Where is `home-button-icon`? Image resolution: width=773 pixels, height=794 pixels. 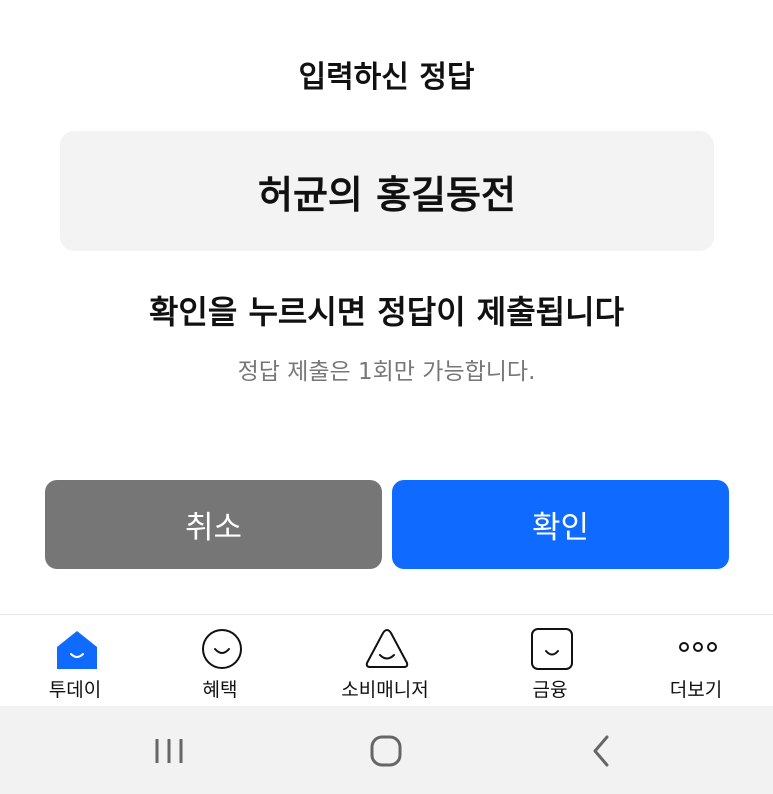 home-button-icon is located at coordinates (386, 751).